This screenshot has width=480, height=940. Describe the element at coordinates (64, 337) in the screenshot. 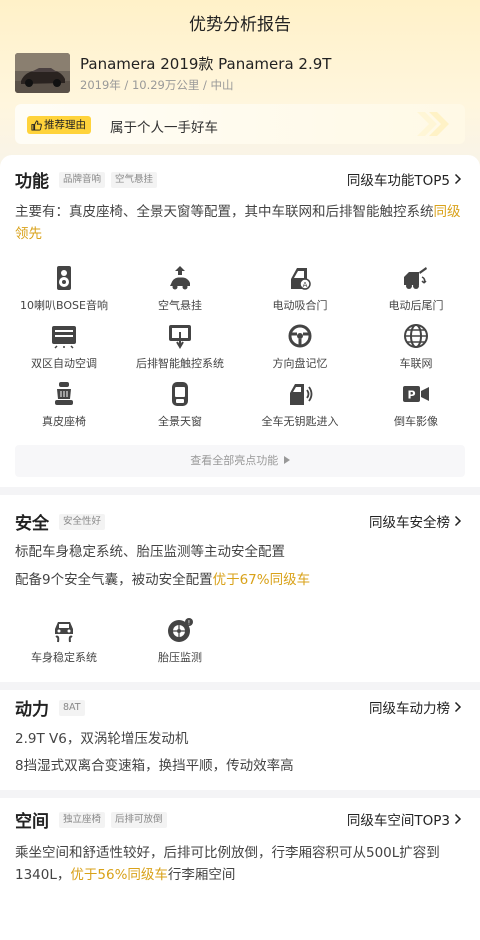

I see `dual-zone-ac-icon` at that location.